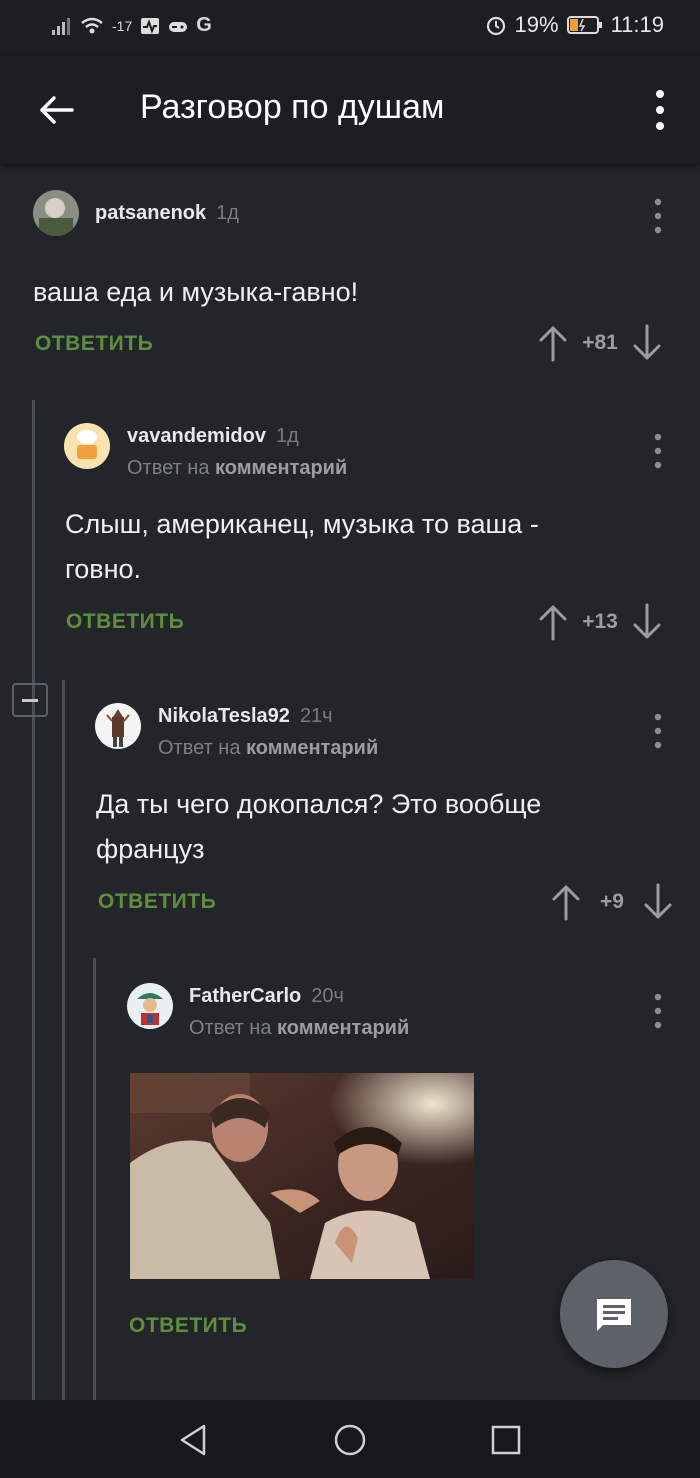 This screenshot has height=1478, width=700. I want to click on avatar-photo, so click(56, 213).